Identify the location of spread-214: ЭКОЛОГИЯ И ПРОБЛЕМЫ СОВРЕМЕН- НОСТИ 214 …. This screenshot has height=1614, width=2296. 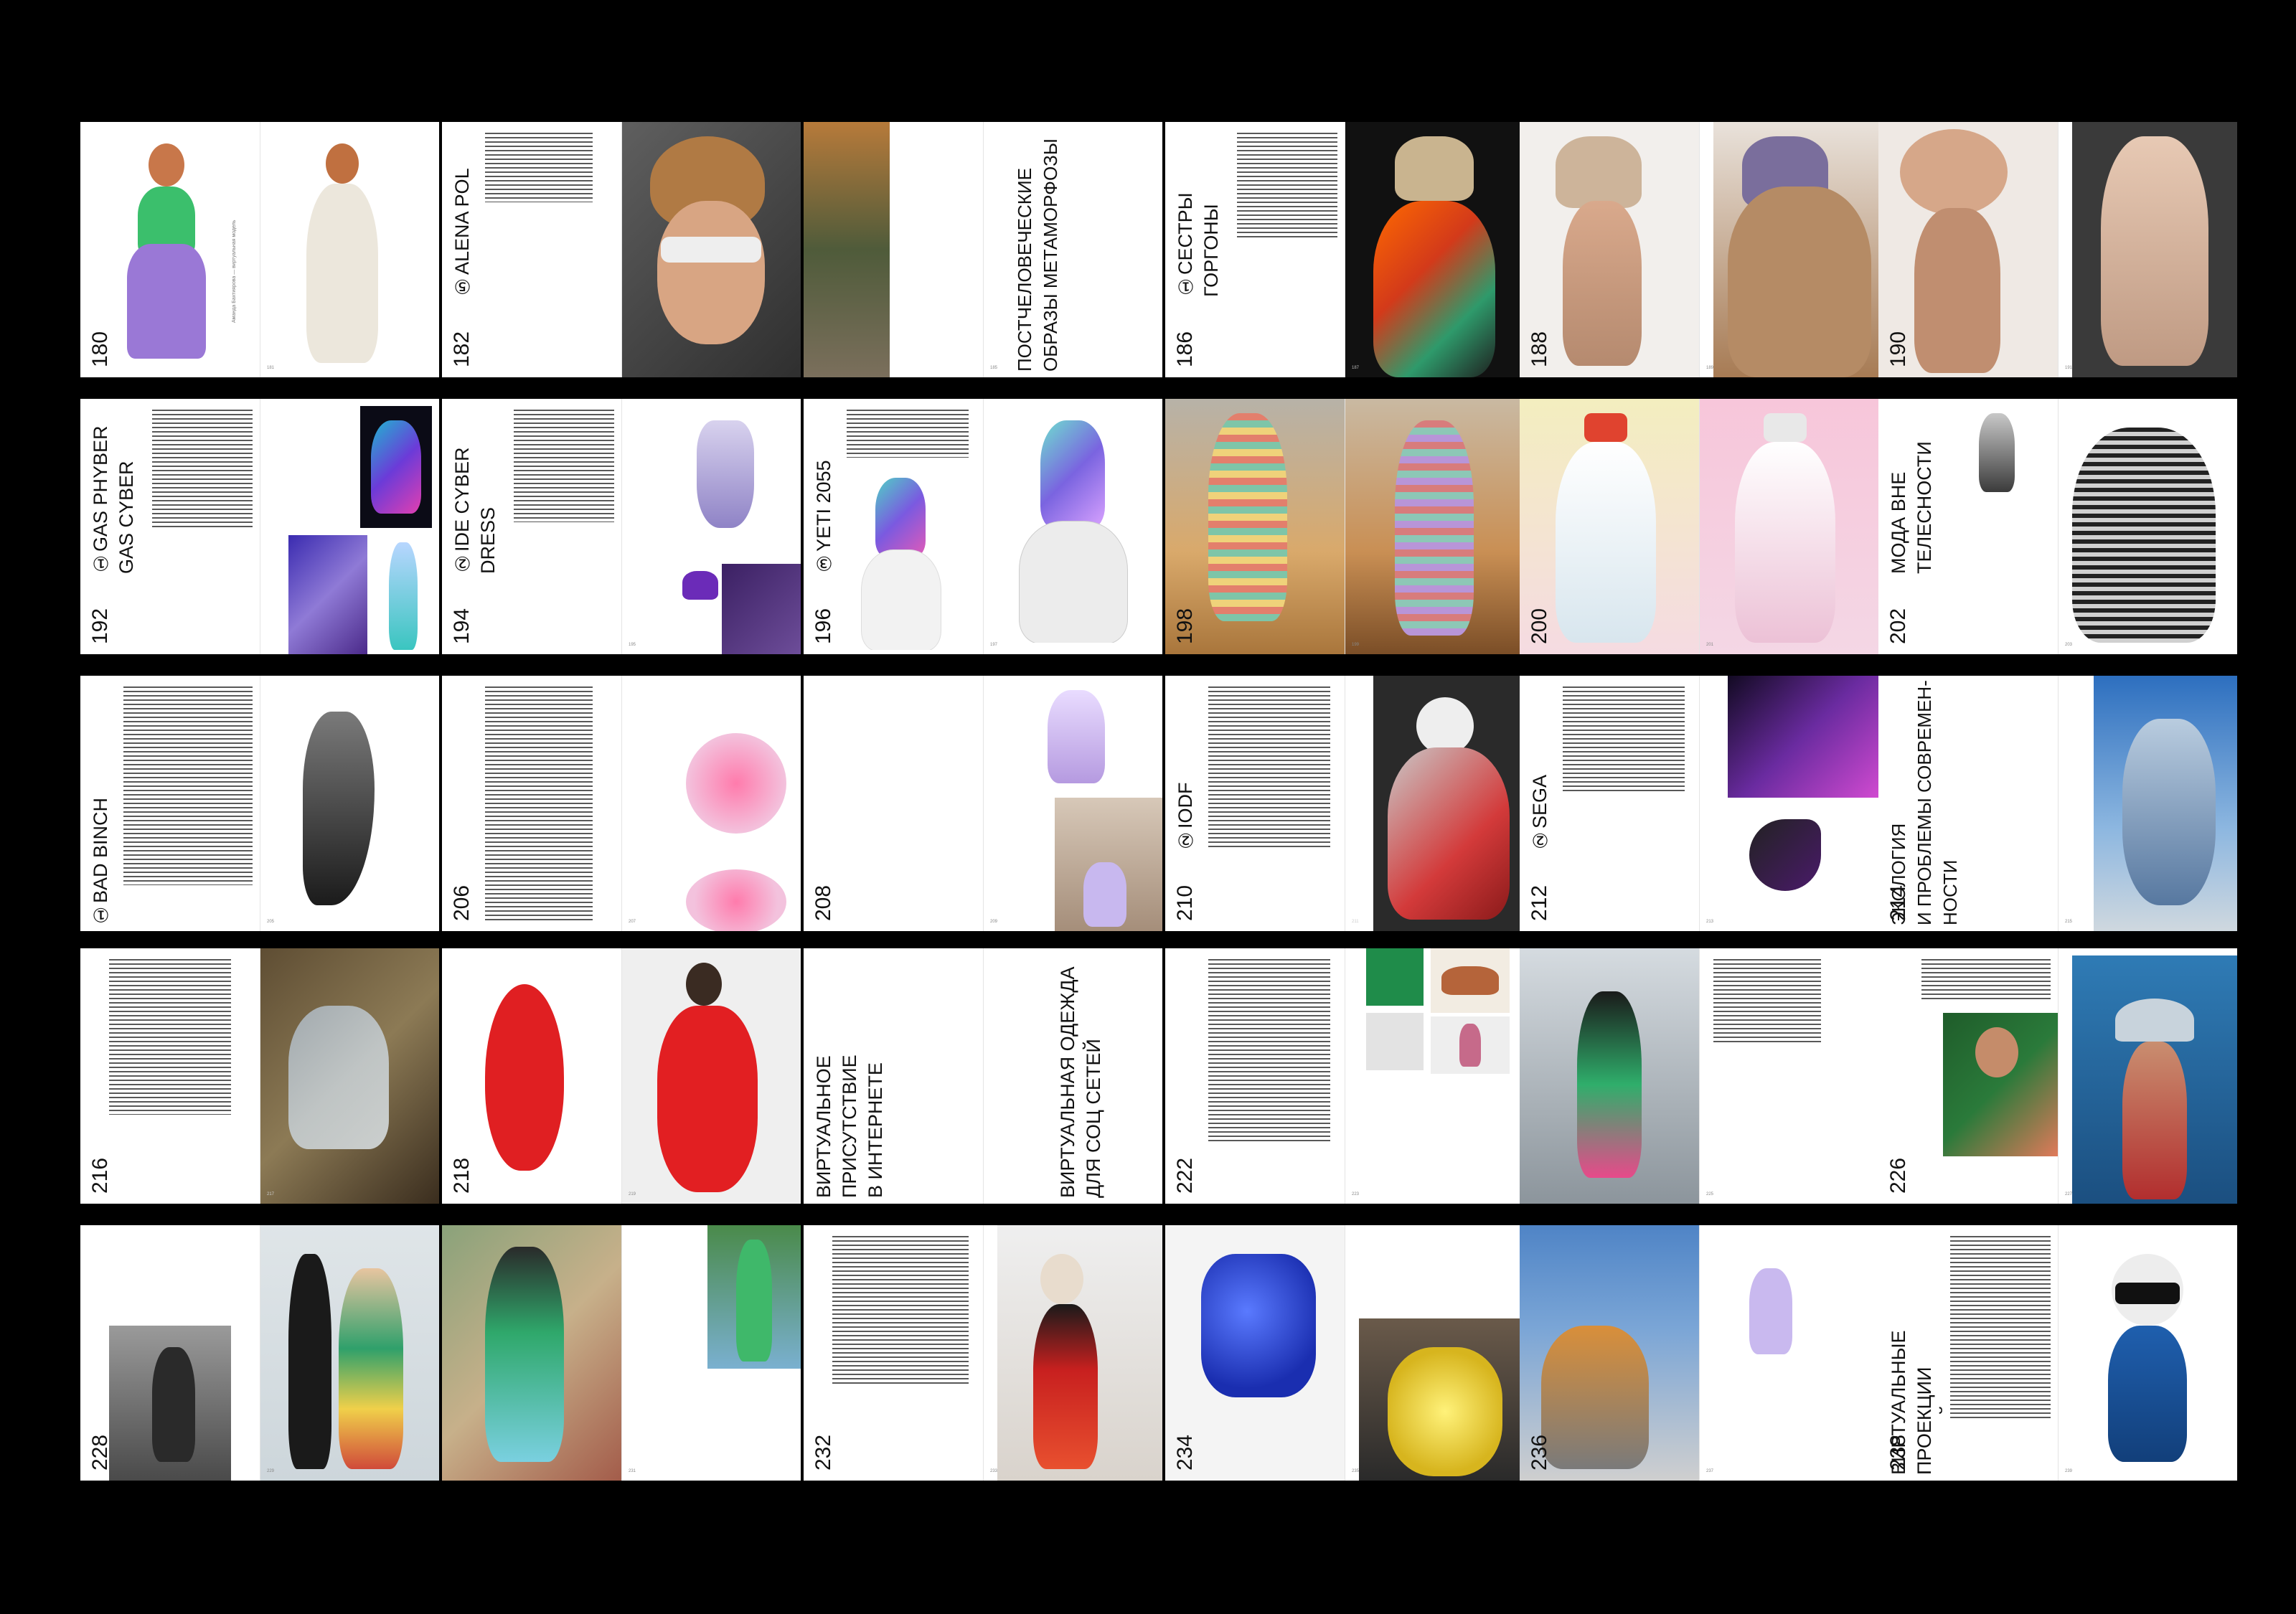
(2058, 803).